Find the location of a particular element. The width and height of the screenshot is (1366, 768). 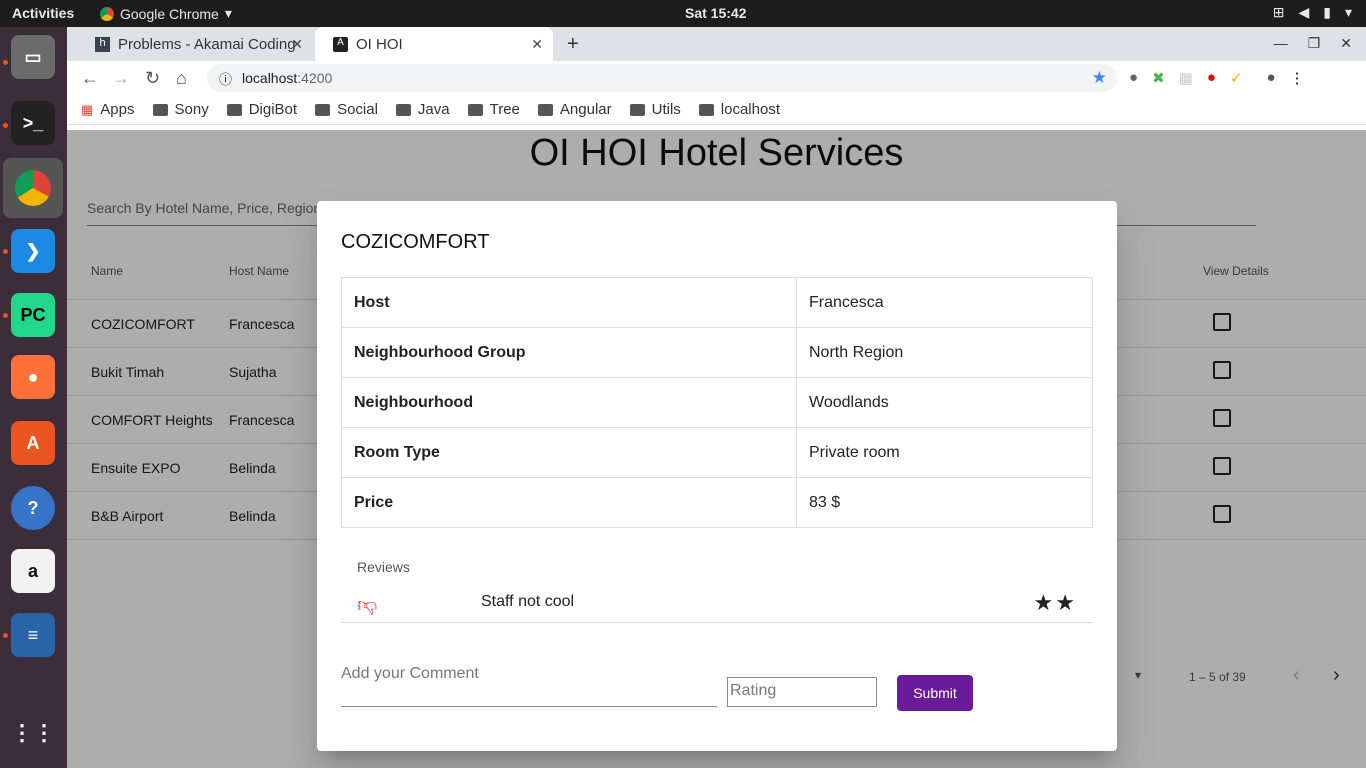

extension-icon: ✖ is located at coordinates (1158, 78).